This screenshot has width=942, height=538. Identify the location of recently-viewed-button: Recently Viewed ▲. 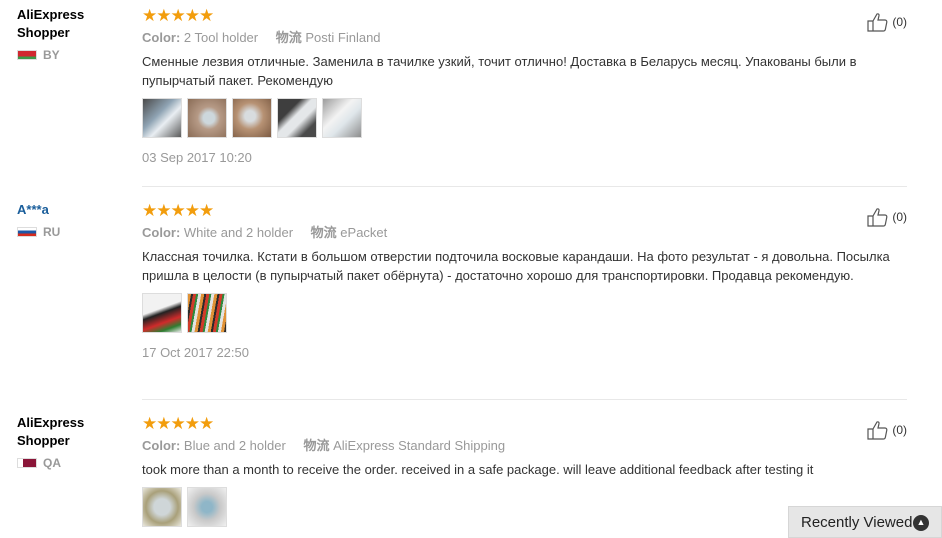
(865, 522).